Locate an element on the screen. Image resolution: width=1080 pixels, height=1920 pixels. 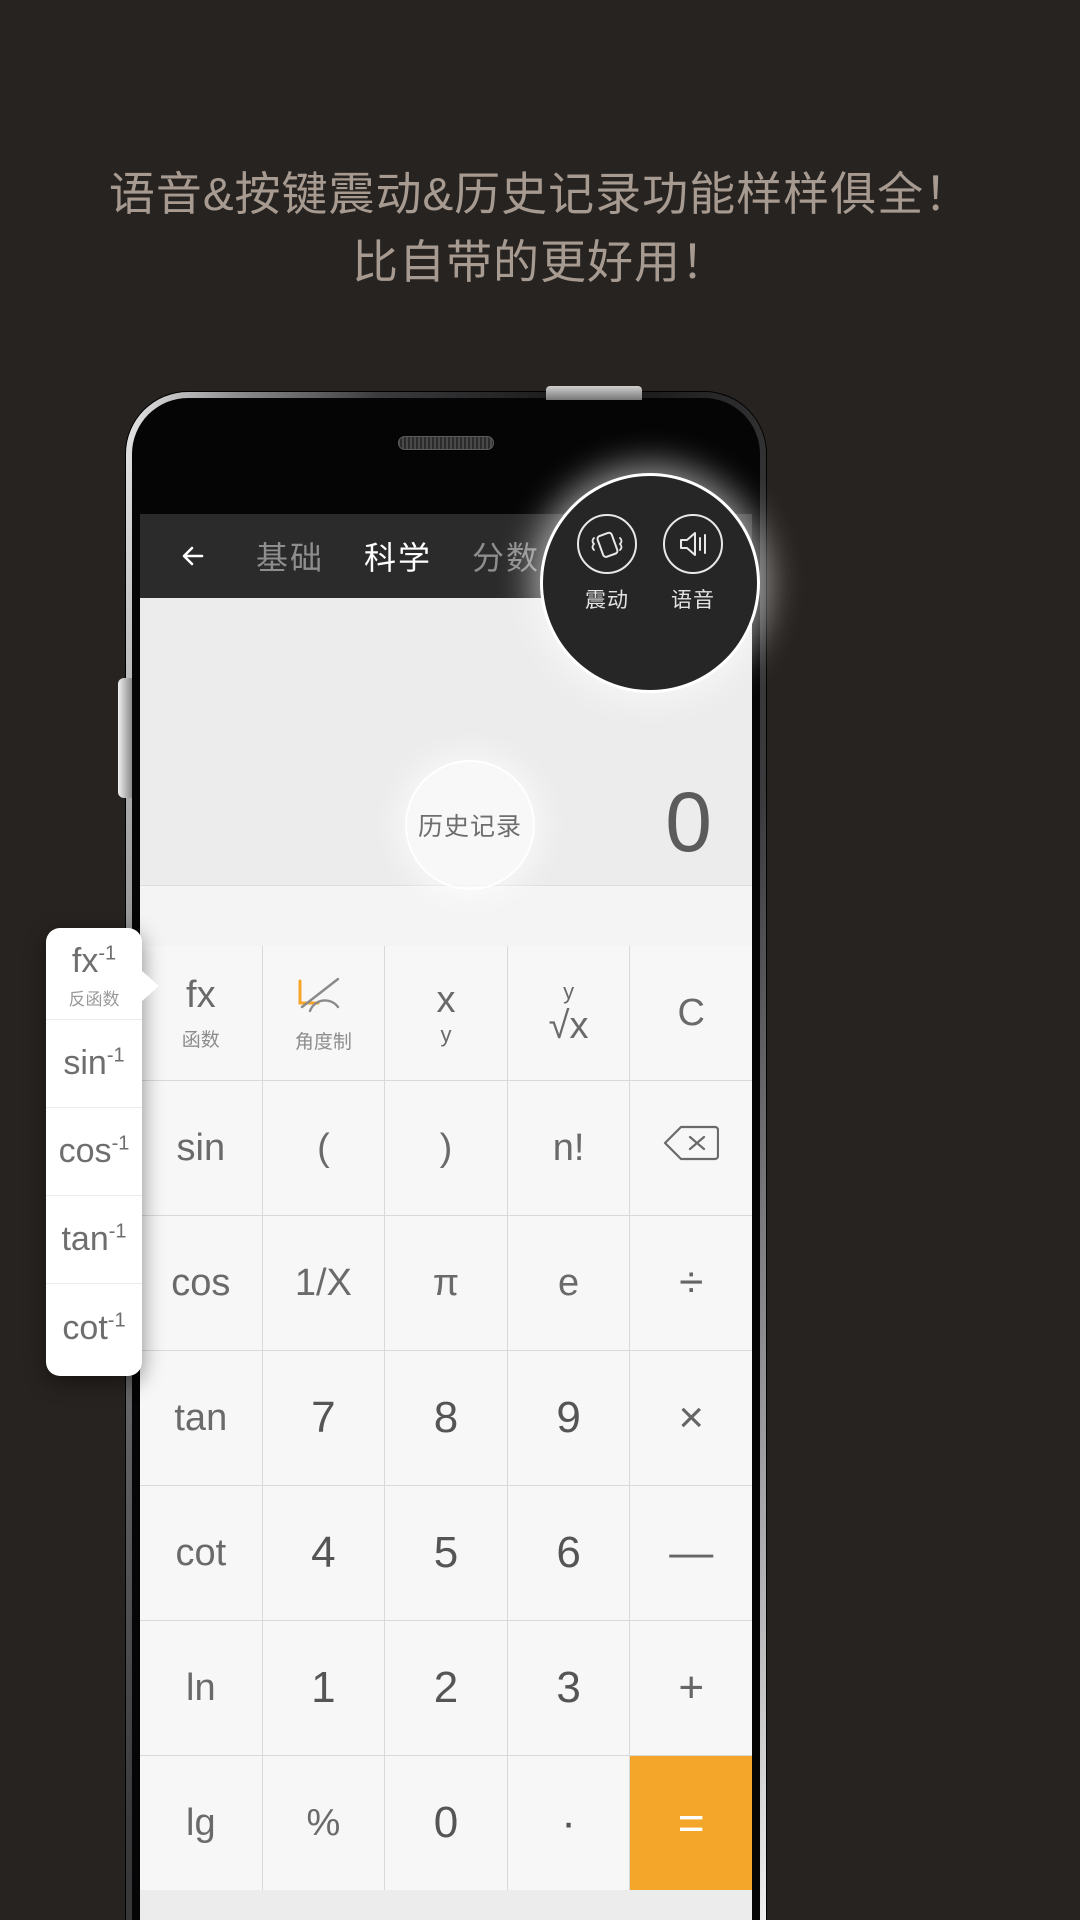
key-ln: ln is located at coordinates (201, 1688).